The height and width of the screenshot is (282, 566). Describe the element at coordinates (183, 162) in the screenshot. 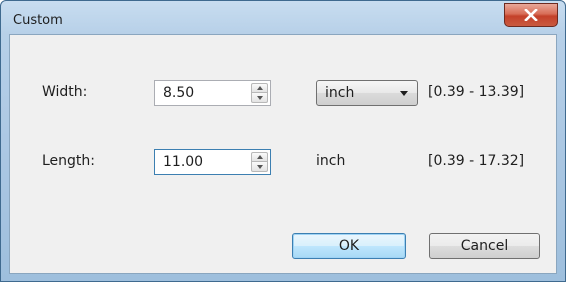

I see `length-value: 11.00` at that location.